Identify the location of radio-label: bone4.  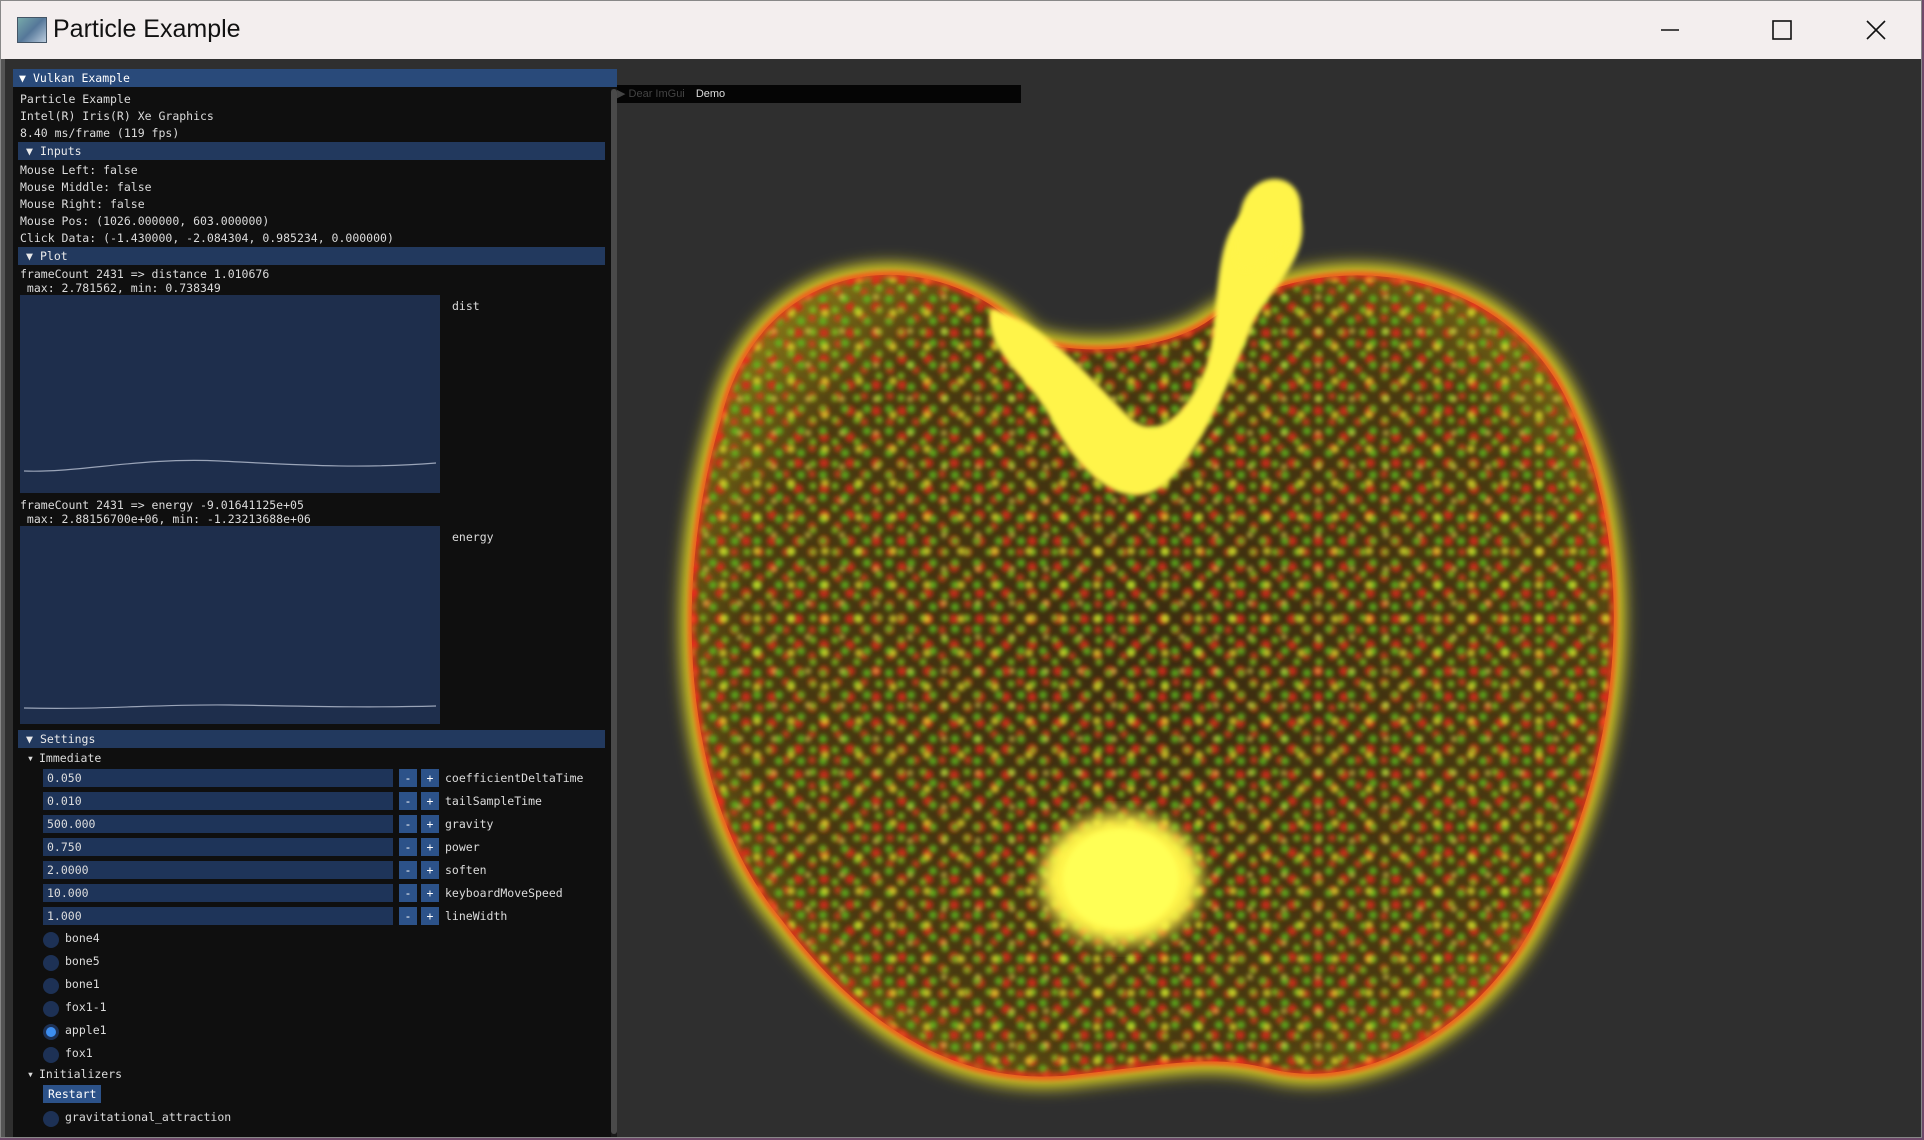
(82, 938).